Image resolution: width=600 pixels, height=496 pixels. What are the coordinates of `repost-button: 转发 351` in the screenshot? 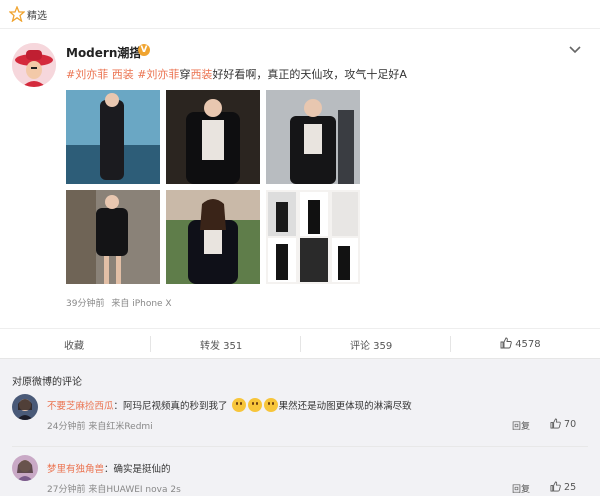 It's located at (221, 344).